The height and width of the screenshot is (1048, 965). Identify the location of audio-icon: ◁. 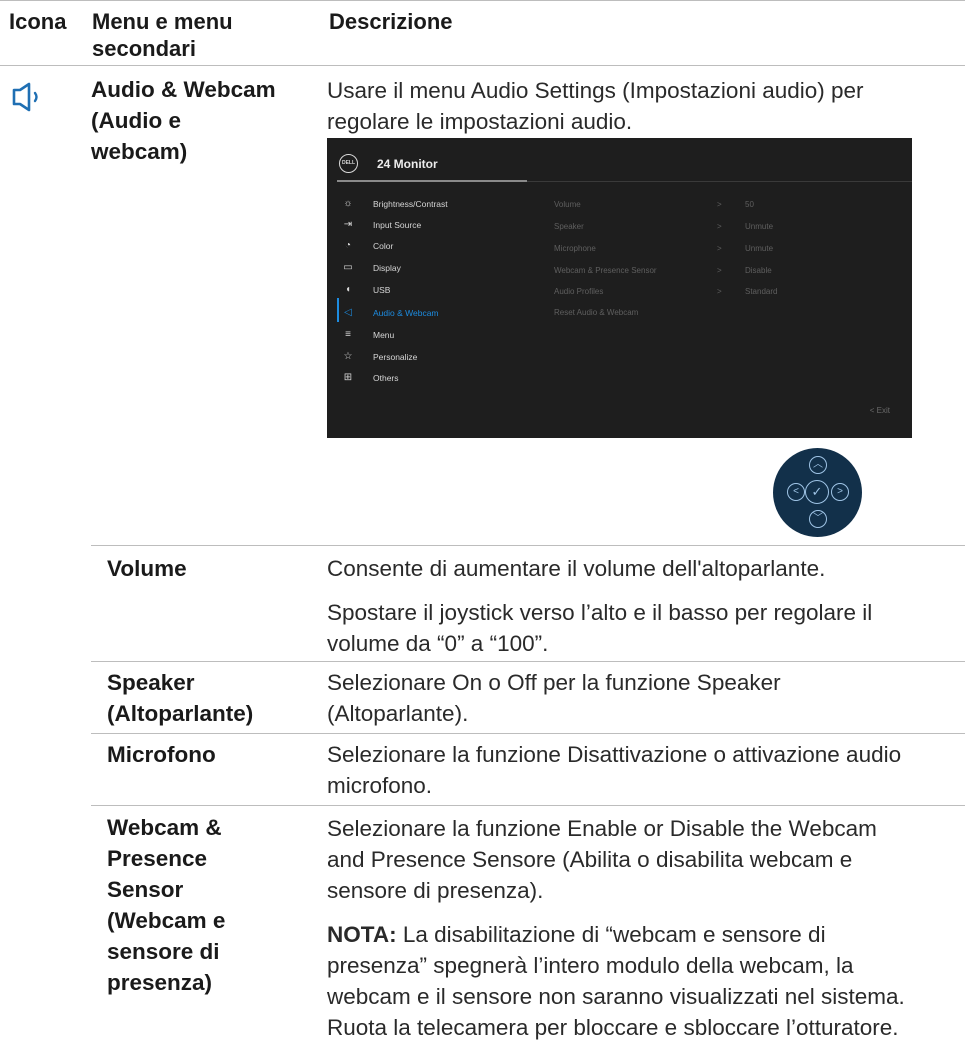
(348, 312).